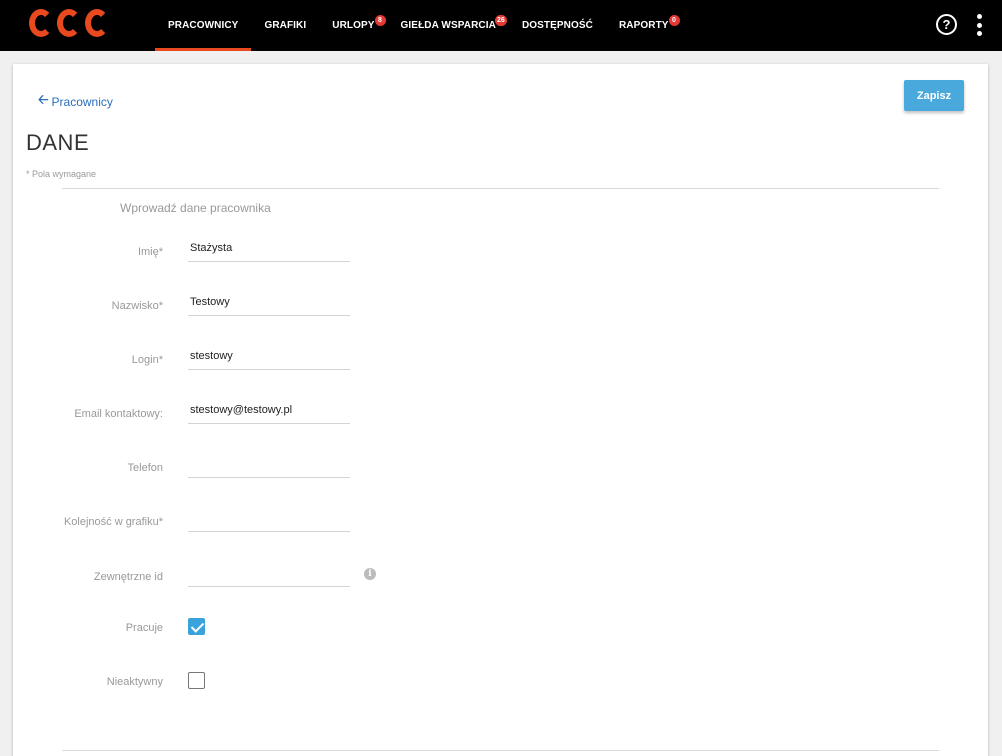  I want to click on form-row-first-name: Imię*, so click(500, 254).